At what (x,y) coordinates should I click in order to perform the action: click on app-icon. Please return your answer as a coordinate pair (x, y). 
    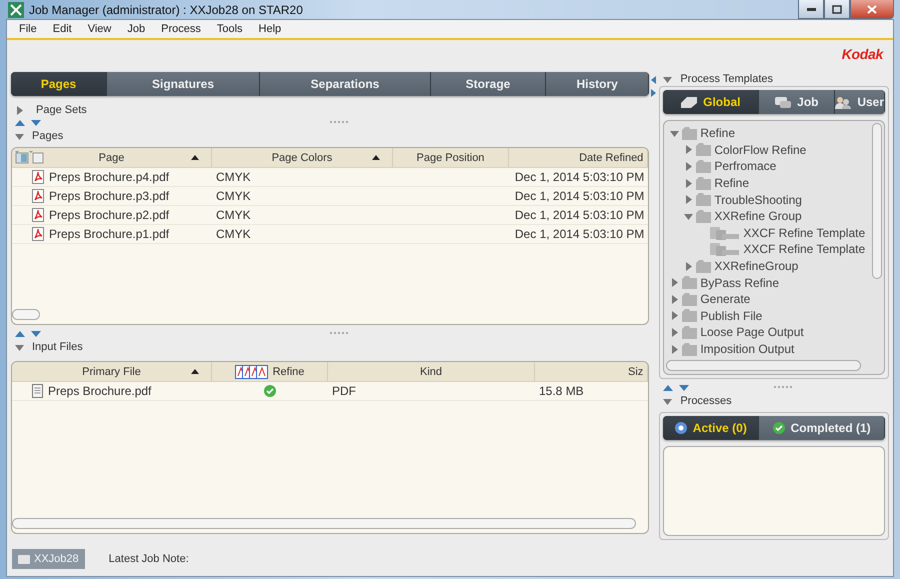
    Looking at the image, I should click on (16, 10).